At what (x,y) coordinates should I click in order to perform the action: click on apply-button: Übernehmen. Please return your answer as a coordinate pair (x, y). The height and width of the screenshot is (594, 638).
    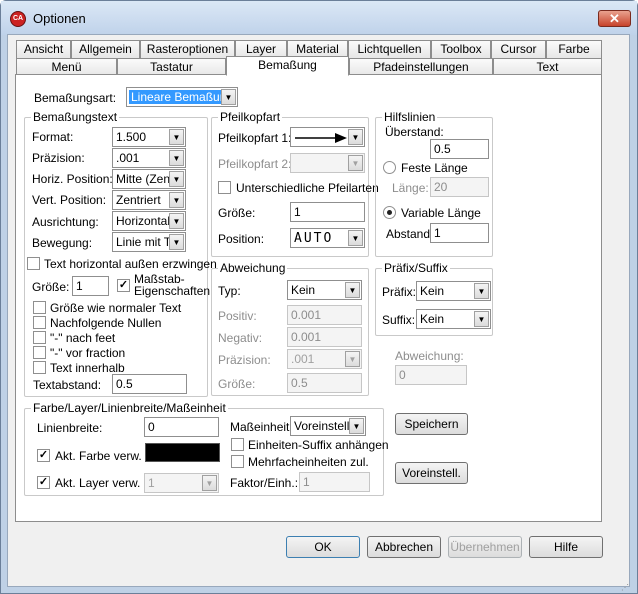
    Looking at the image, I should click on (485, 547).